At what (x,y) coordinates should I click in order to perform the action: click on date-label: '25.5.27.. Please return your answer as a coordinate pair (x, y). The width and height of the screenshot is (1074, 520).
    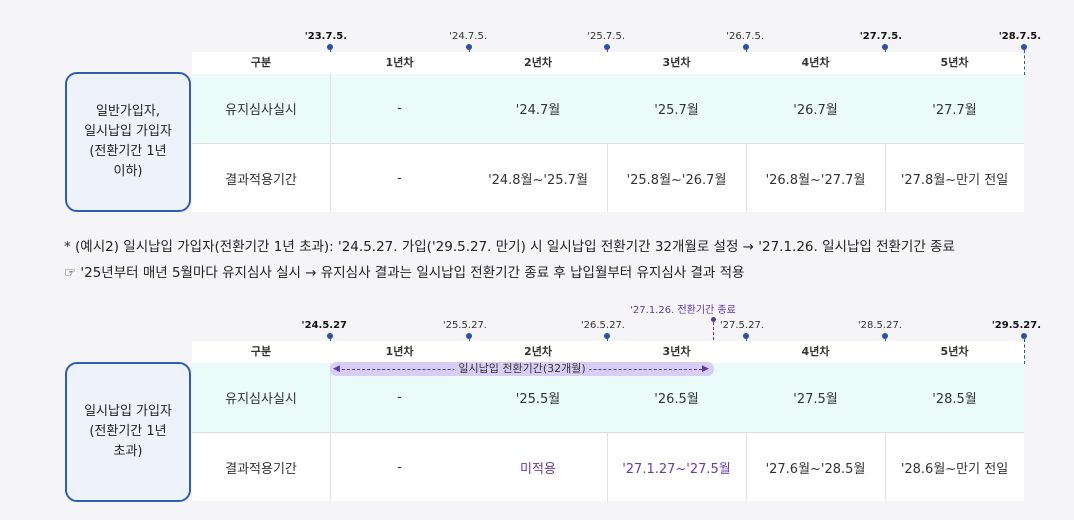
    Looking at the image, I should click on (464, 325).